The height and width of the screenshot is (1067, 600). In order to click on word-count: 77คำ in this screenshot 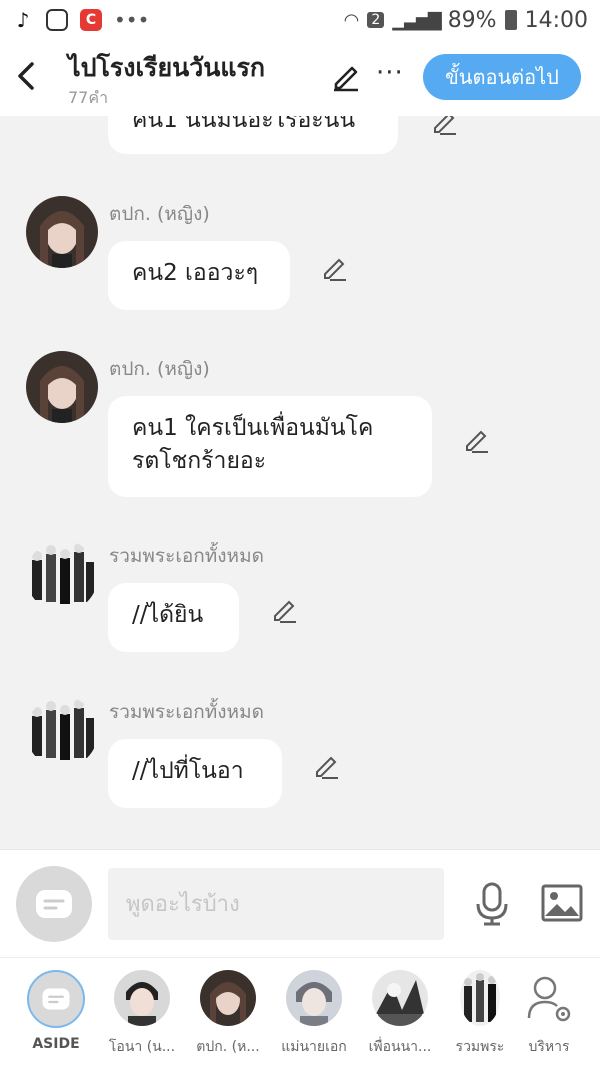, I will do `click(88, 97)`.